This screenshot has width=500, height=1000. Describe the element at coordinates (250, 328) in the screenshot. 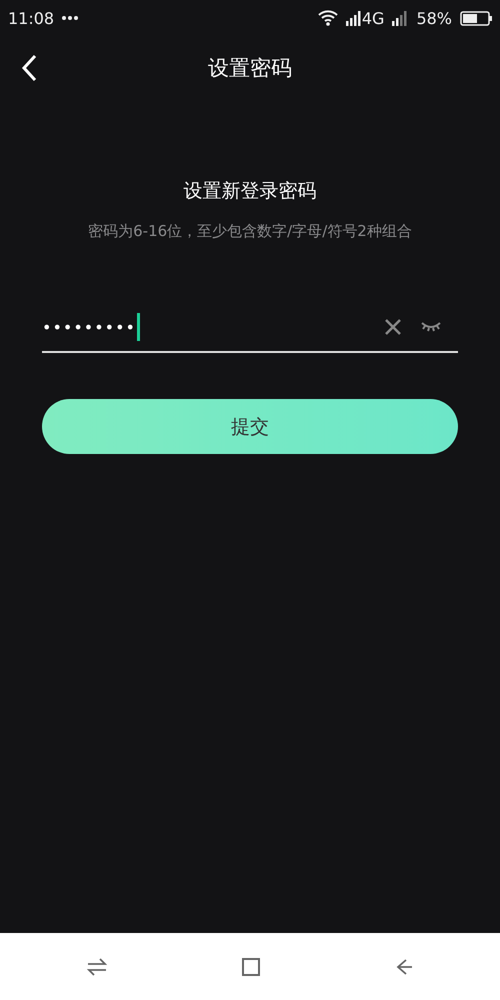

I see `password-field: •••••••••` at that location.